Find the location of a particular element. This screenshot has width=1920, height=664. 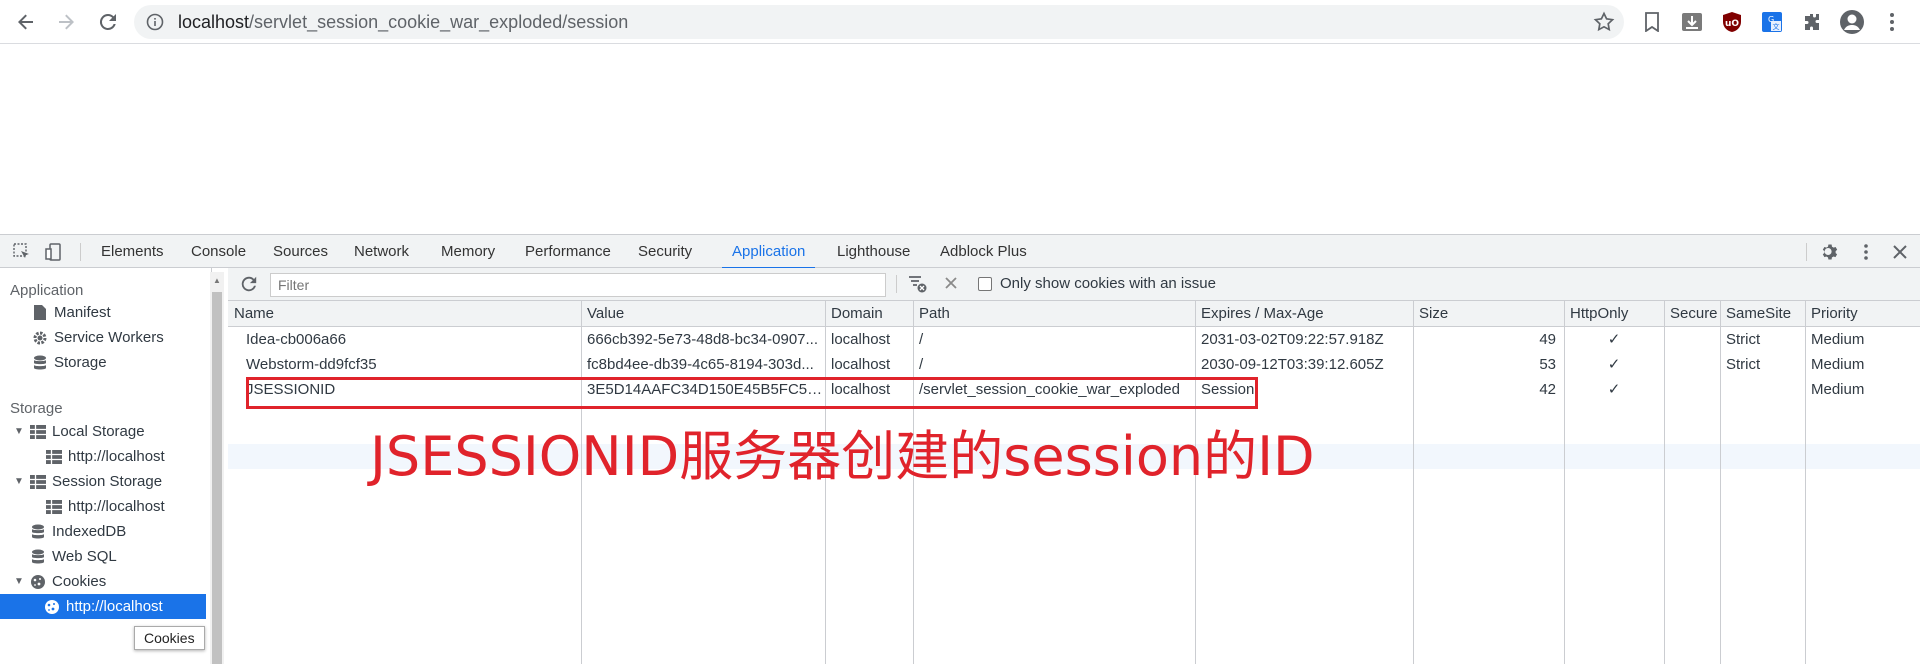

column-header-expires: Expires / Max-Age is located at coordinates (1304, 314).